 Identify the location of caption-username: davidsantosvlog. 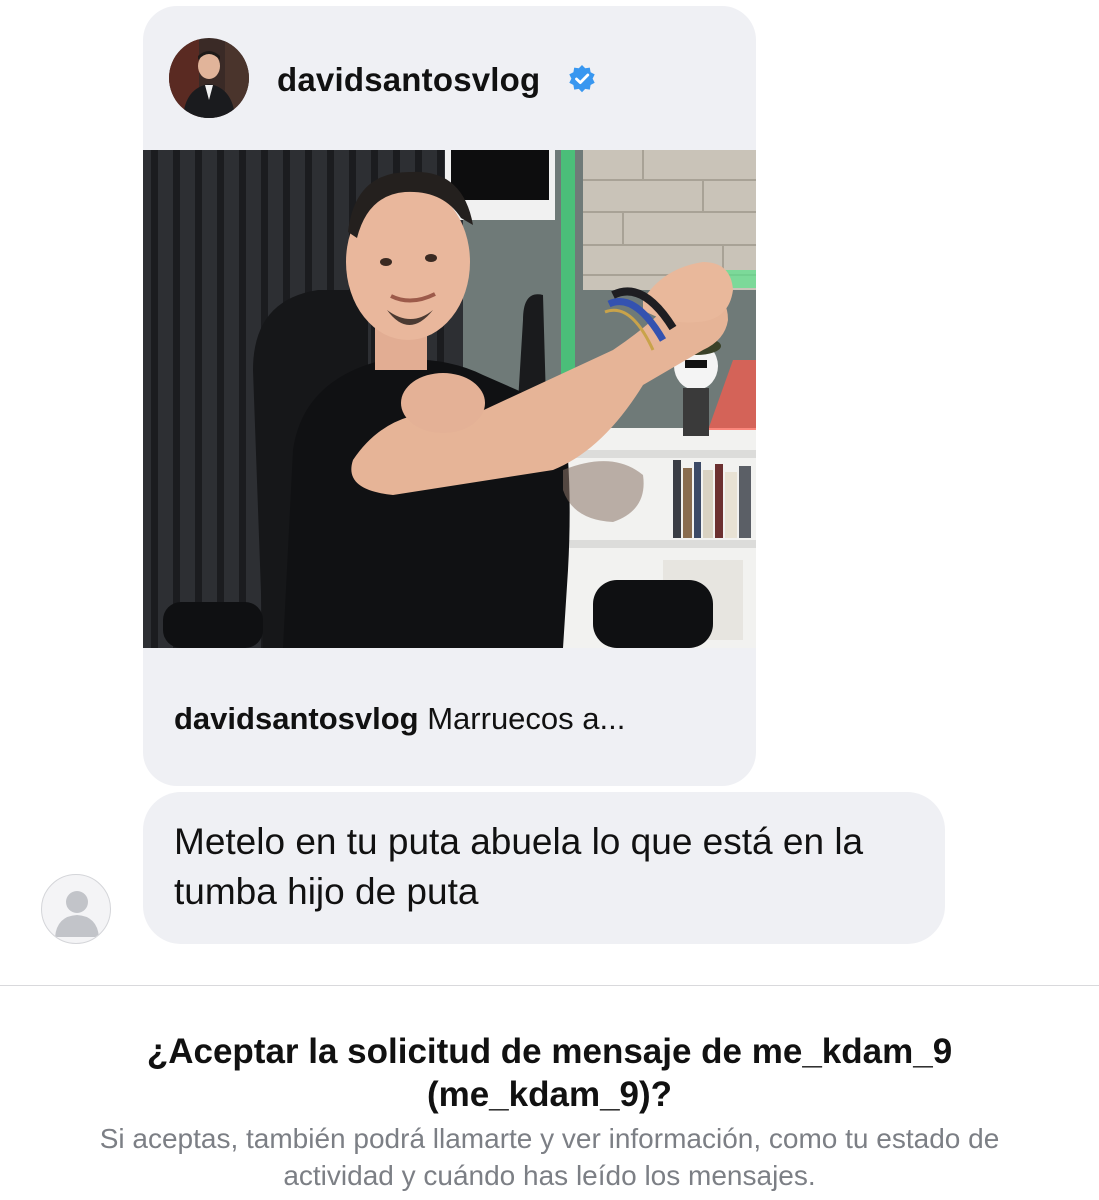
(296, 718).